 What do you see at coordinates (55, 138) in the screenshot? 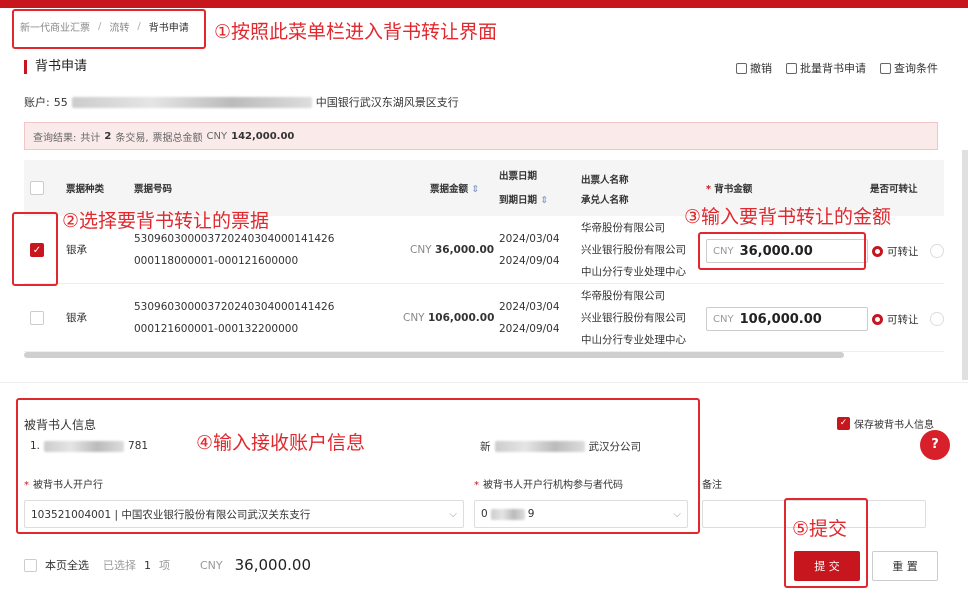
I see `query-result-label: 查询结果:` at bounding box center [55, 138].